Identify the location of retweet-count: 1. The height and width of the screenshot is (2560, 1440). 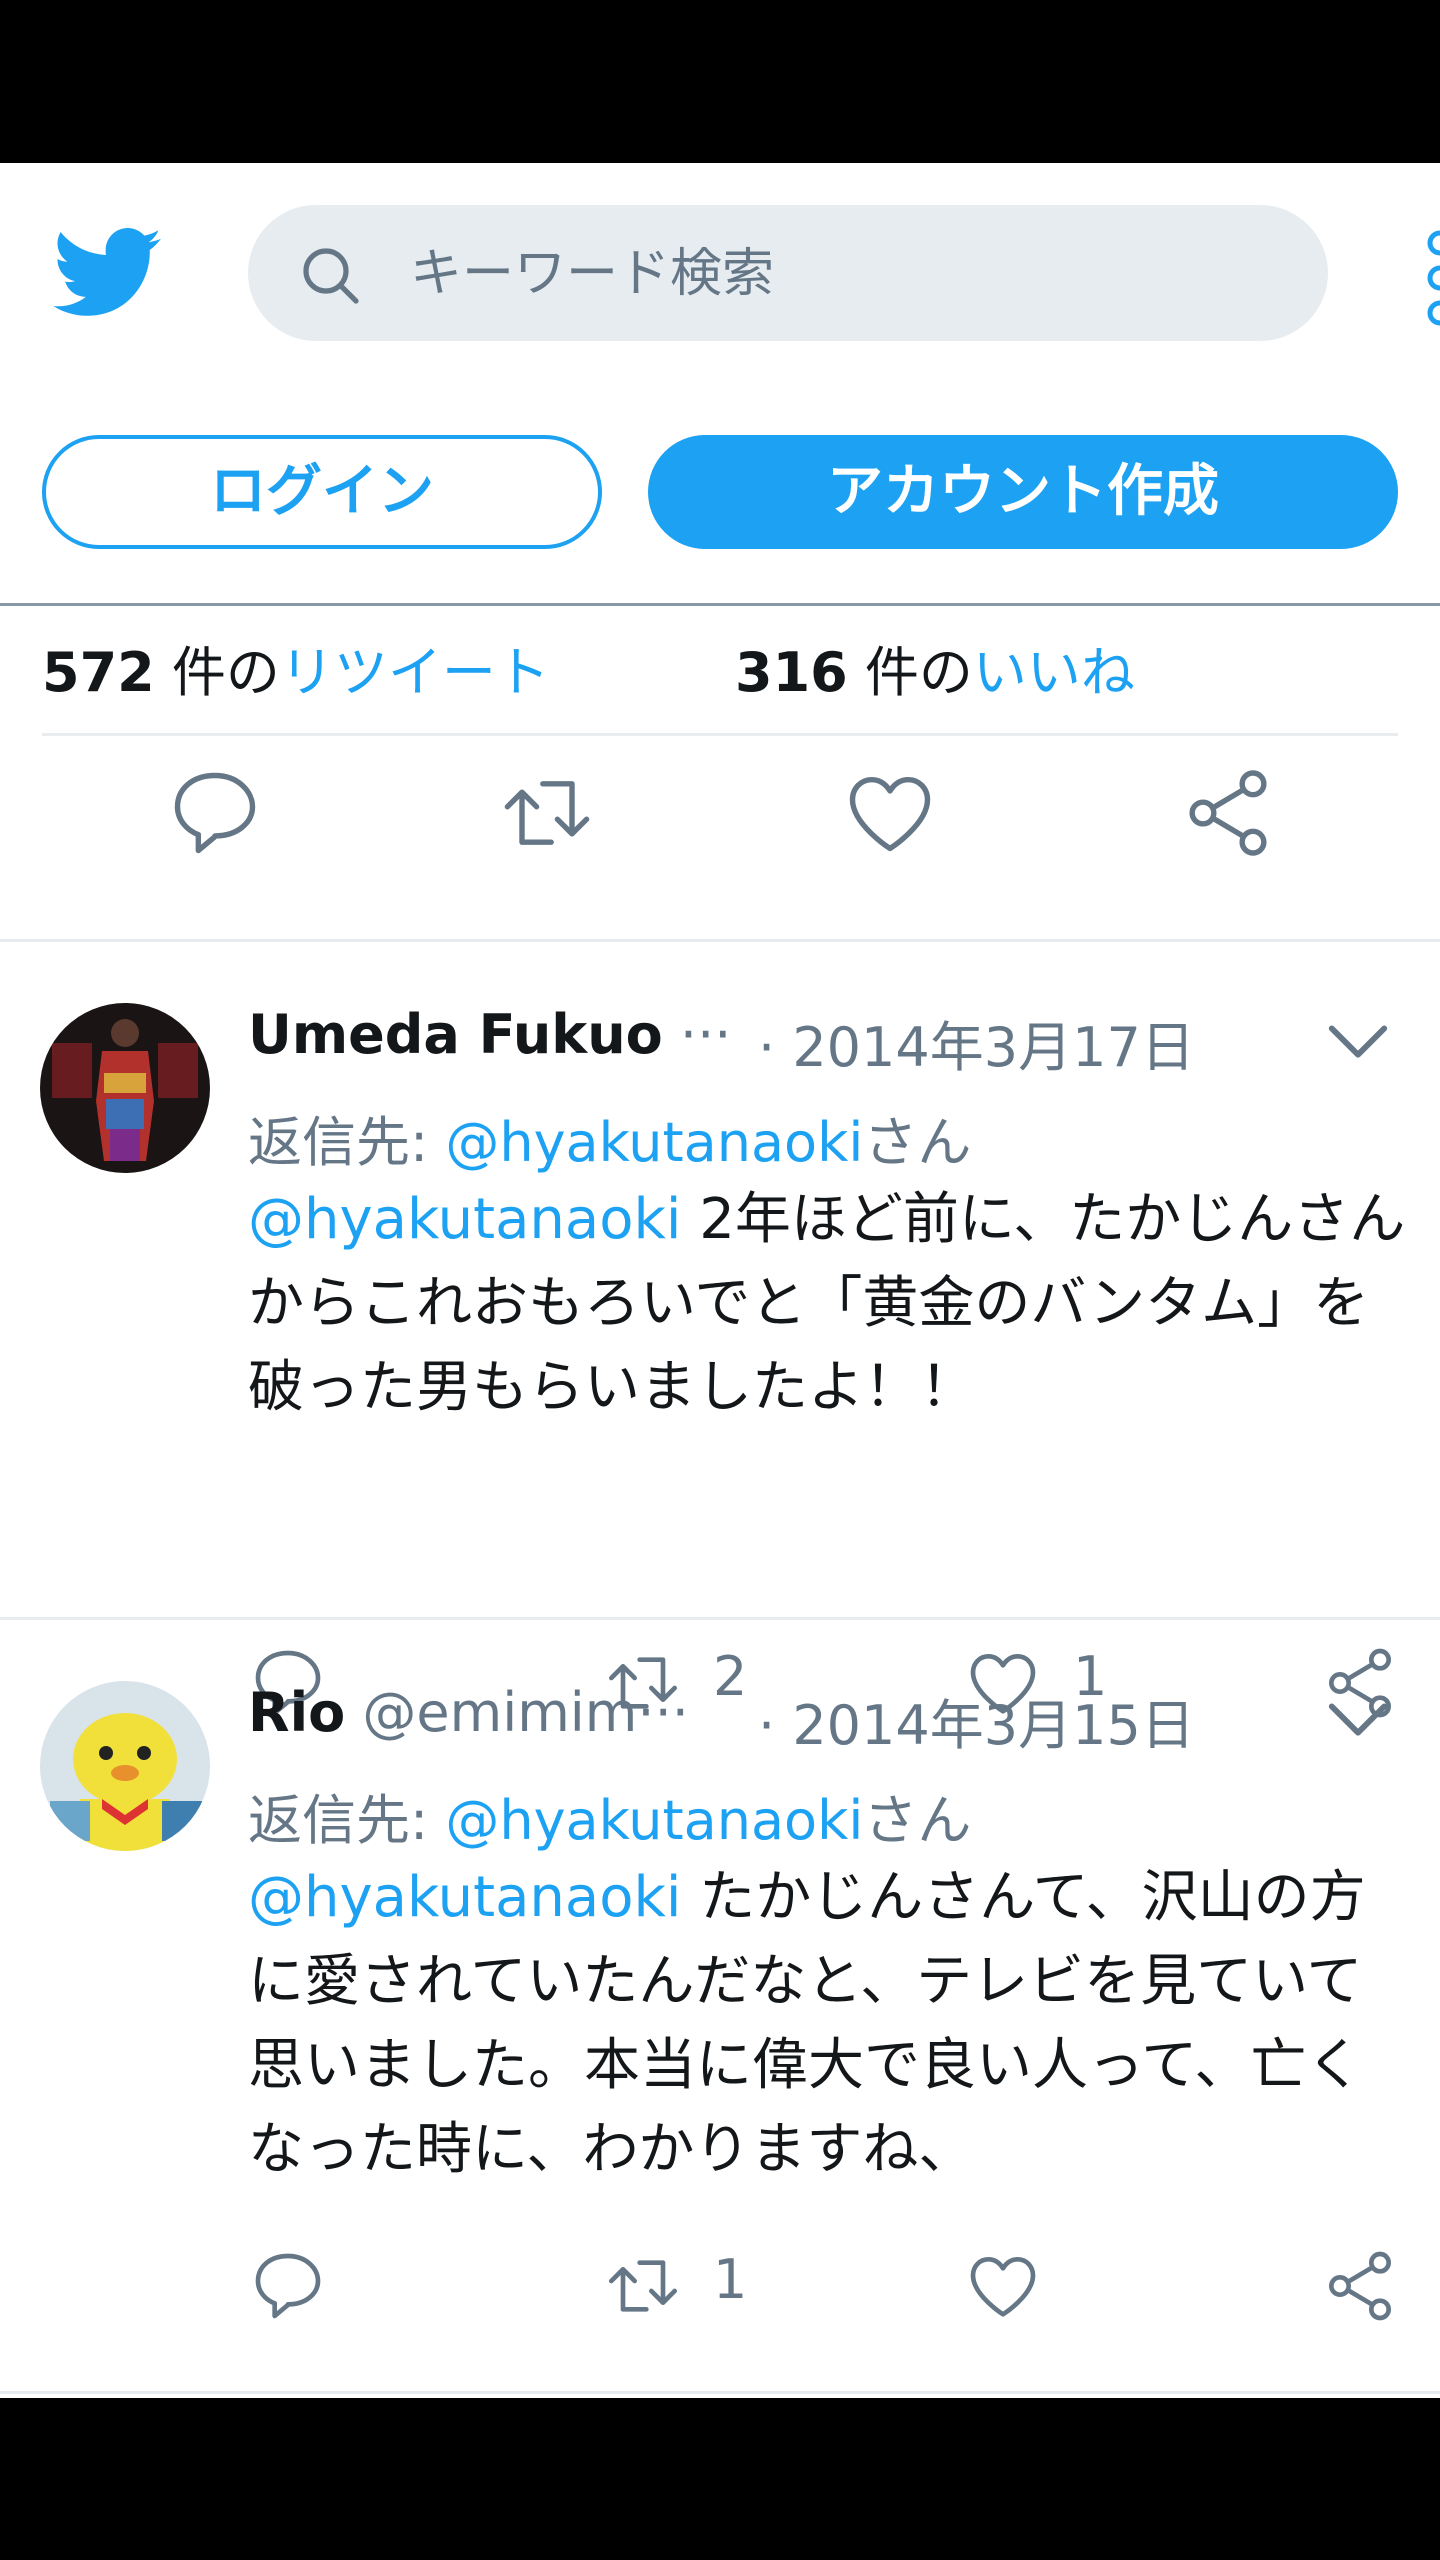
(730, 2279).